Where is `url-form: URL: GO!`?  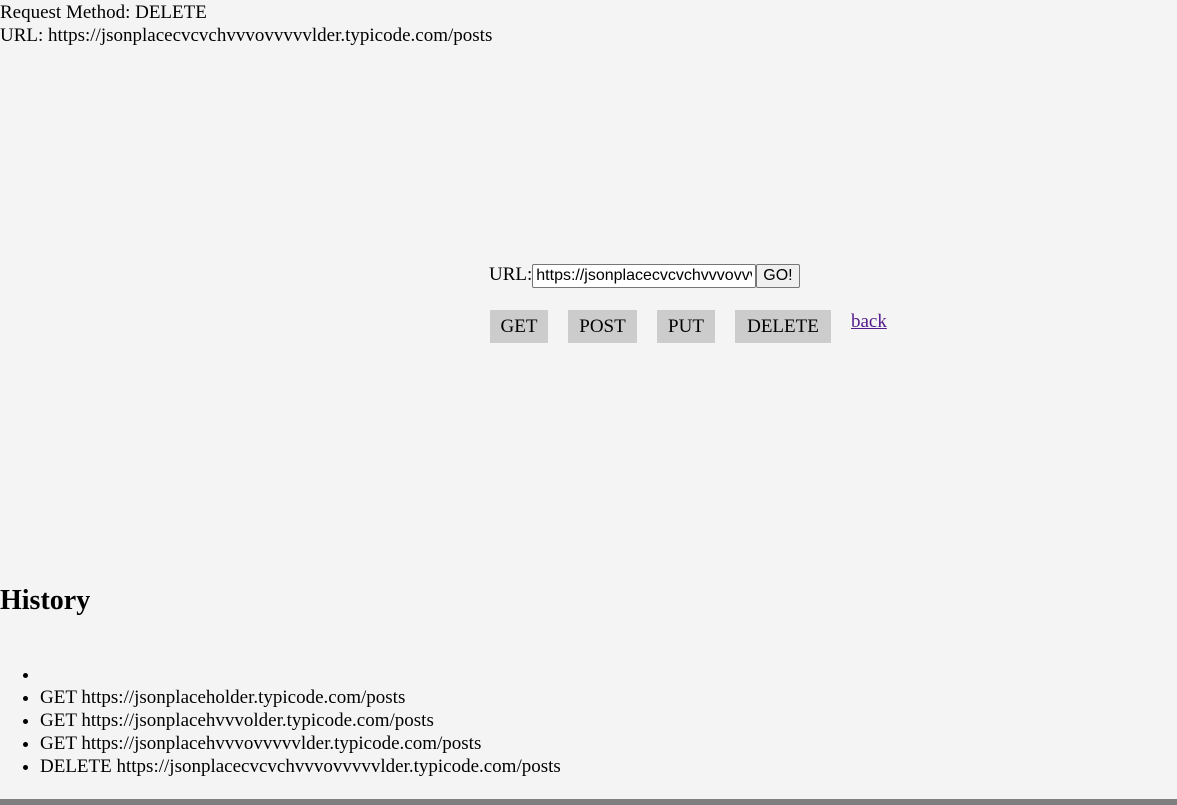 url-form: URL: GO! is located at coordinates (644, 276).